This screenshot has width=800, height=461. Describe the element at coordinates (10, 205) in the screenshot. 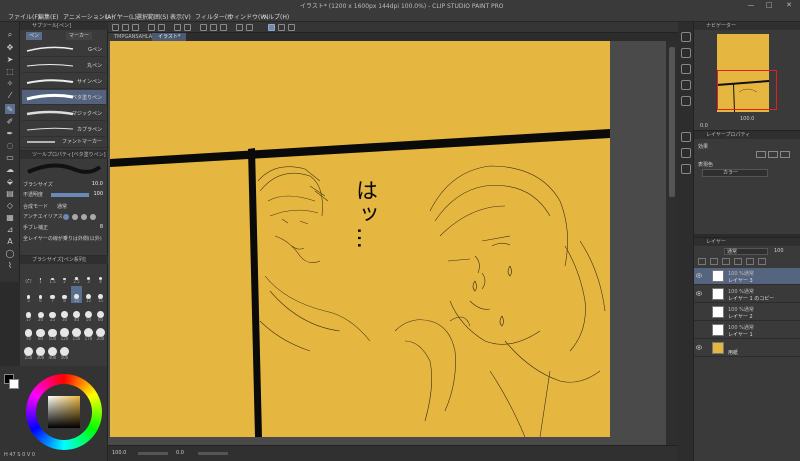

I see `figure-tool-icon: ◇` at that location.